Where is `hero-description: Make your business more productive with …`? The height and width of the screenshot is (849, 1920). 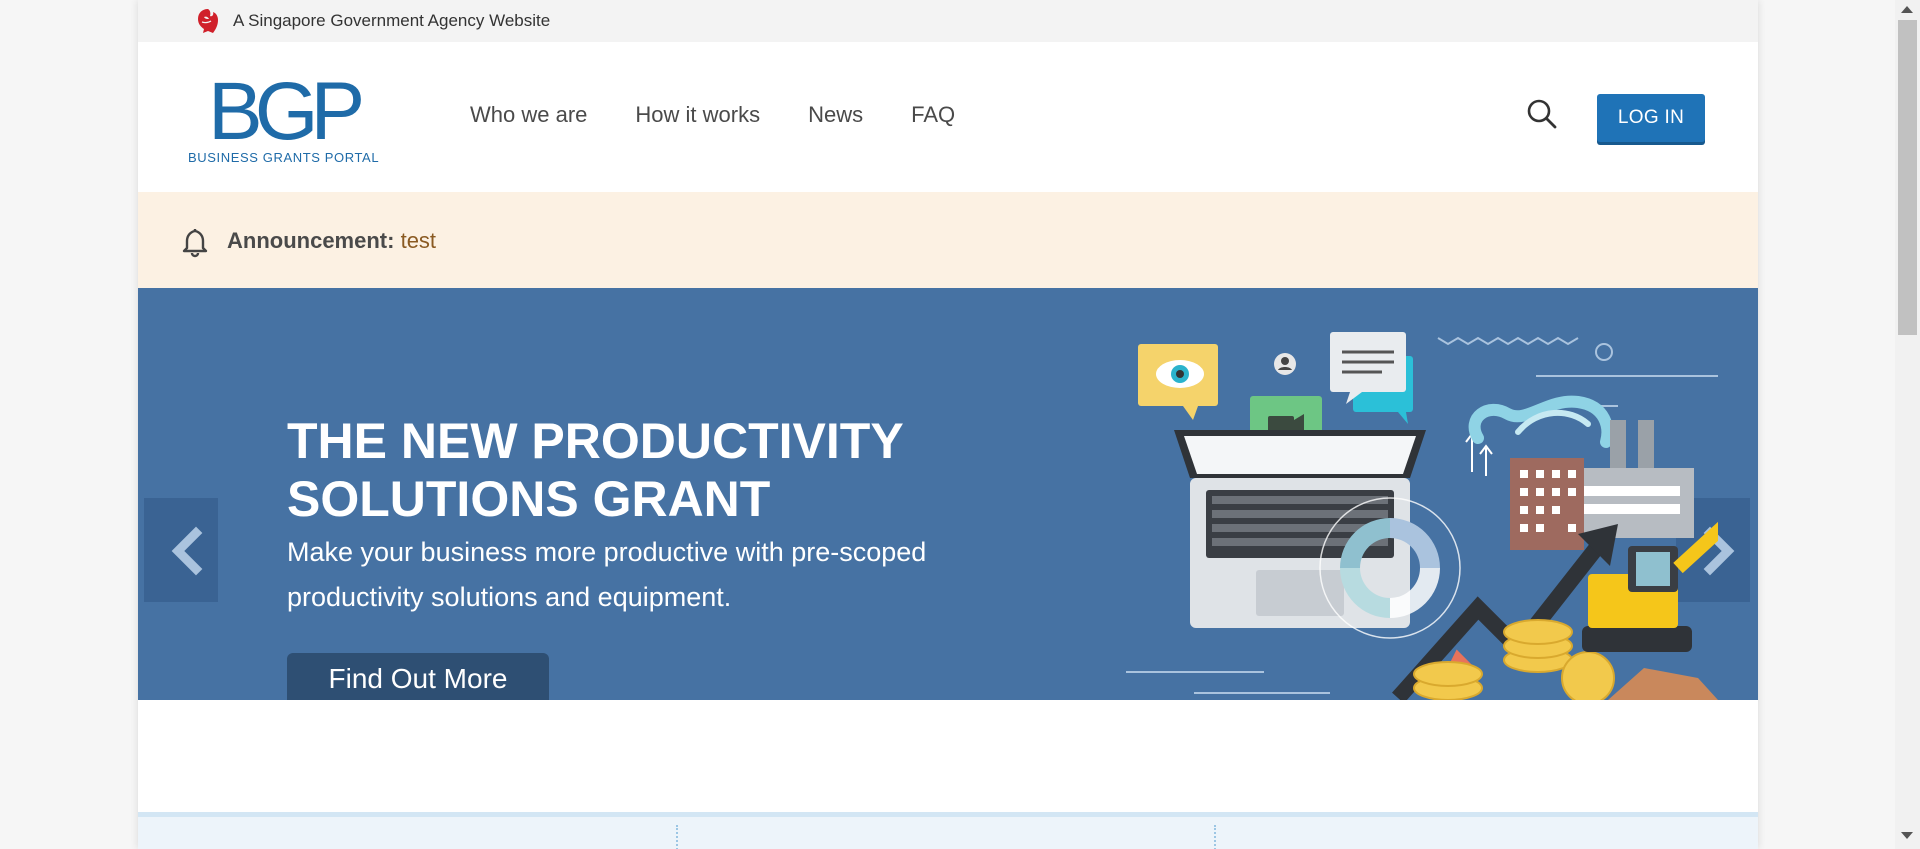 hero-description: Make your business more productive with … is located at coordinates (607, 574).